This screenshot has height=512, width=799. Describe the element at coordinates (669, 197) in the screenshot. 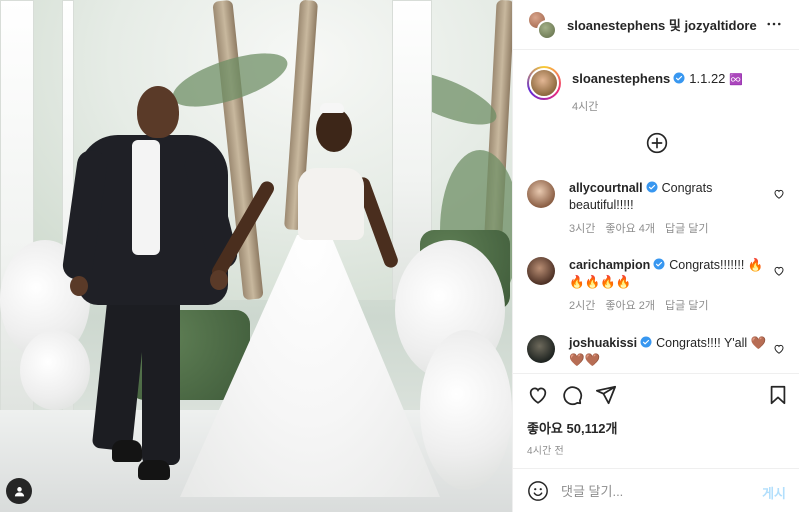

I see `comment-text: allycourtnall Congrats beautiful!!!!!` at that location.